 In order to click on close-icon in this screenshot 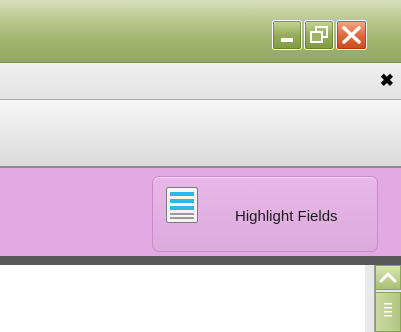, I will do `click(351, 35)`.